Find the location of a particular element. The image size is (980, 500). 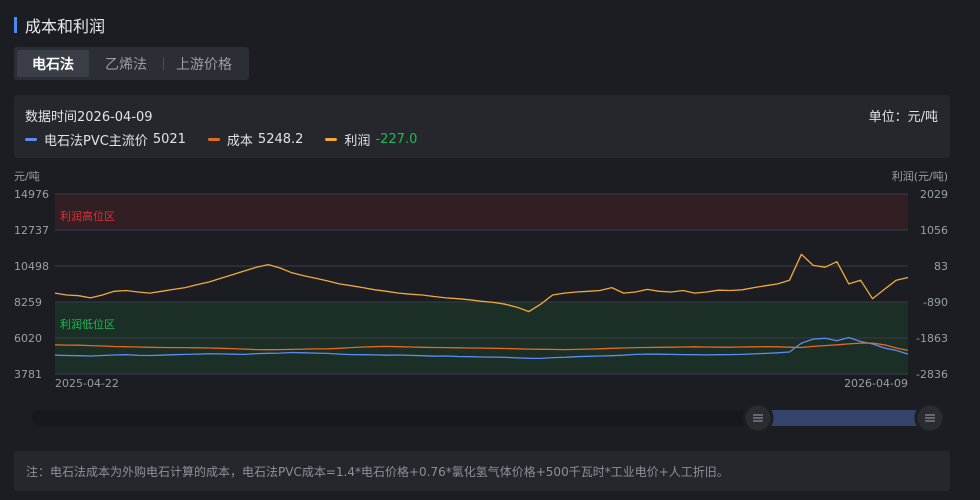

right-tick-label: -1863 is located at coordinates (932, 338).